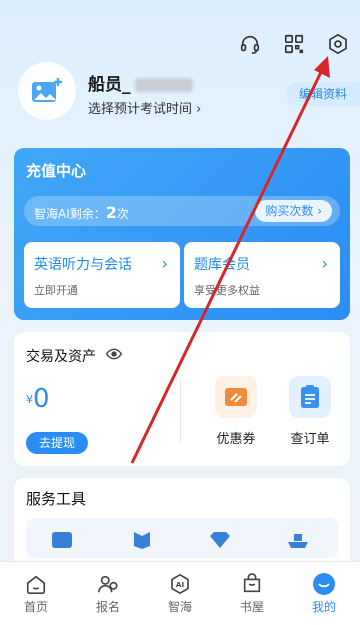 The image size is (360, 625). I want to click on masked-username, so click(163, 85).